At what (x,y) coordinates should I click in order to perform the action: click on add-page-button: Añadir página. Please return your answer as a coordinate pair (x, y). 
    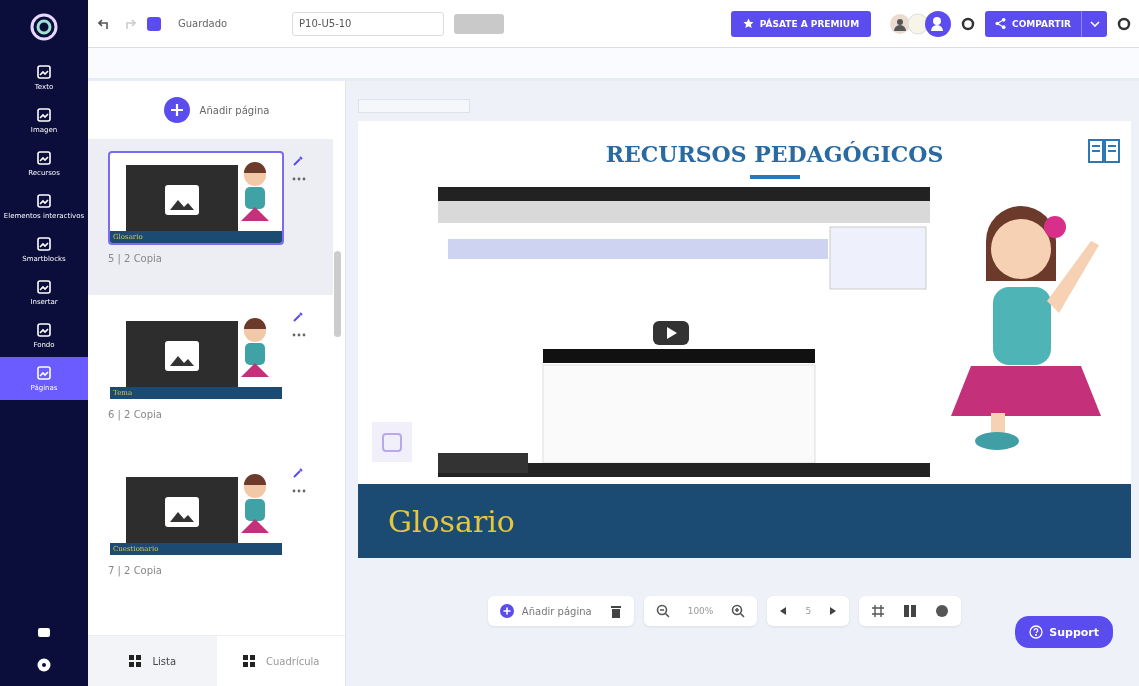
    Looking at the image, I should click on (216, 110).